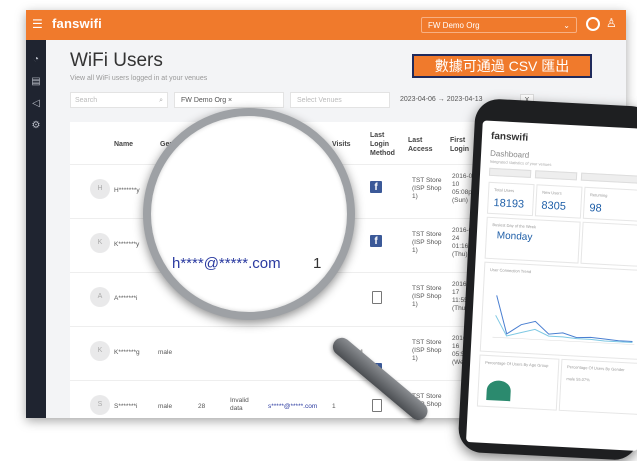 Image resolution: width=637 pixels, height=461 pixels. What do you see at coordinates (206, 100) in the screenshot?
I see `org-chip: FW Demo Org ×` at bounding box center [206, 100].